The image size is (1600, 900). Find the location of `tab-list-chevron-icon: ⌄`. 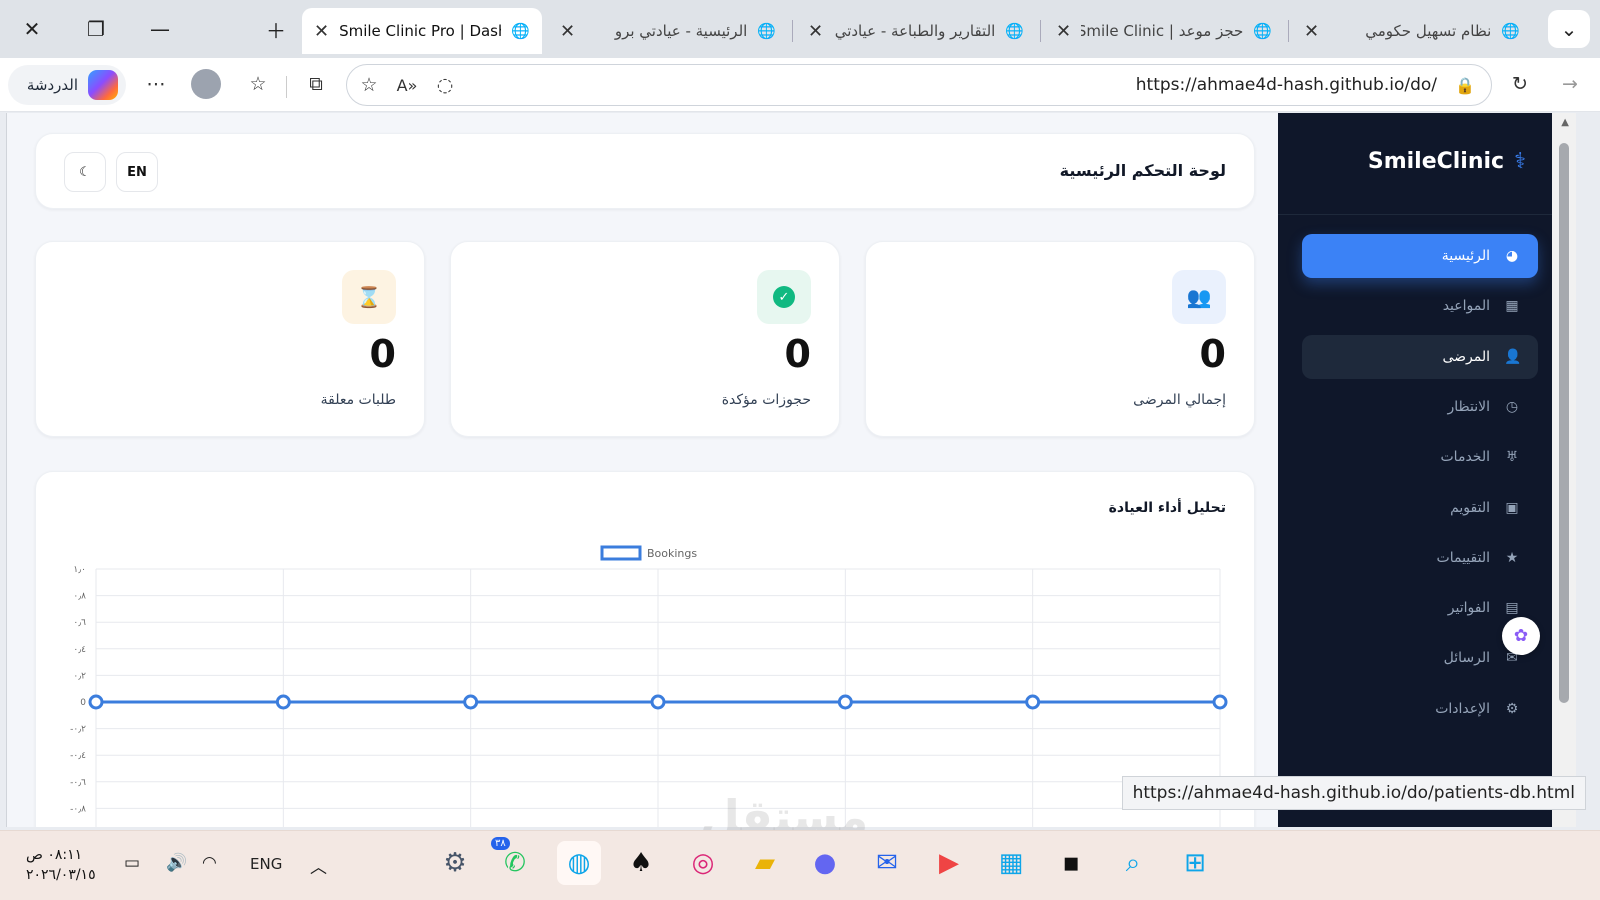

tab-list-chevron-icon: ⌄ is located at coordinates (1569, 29).